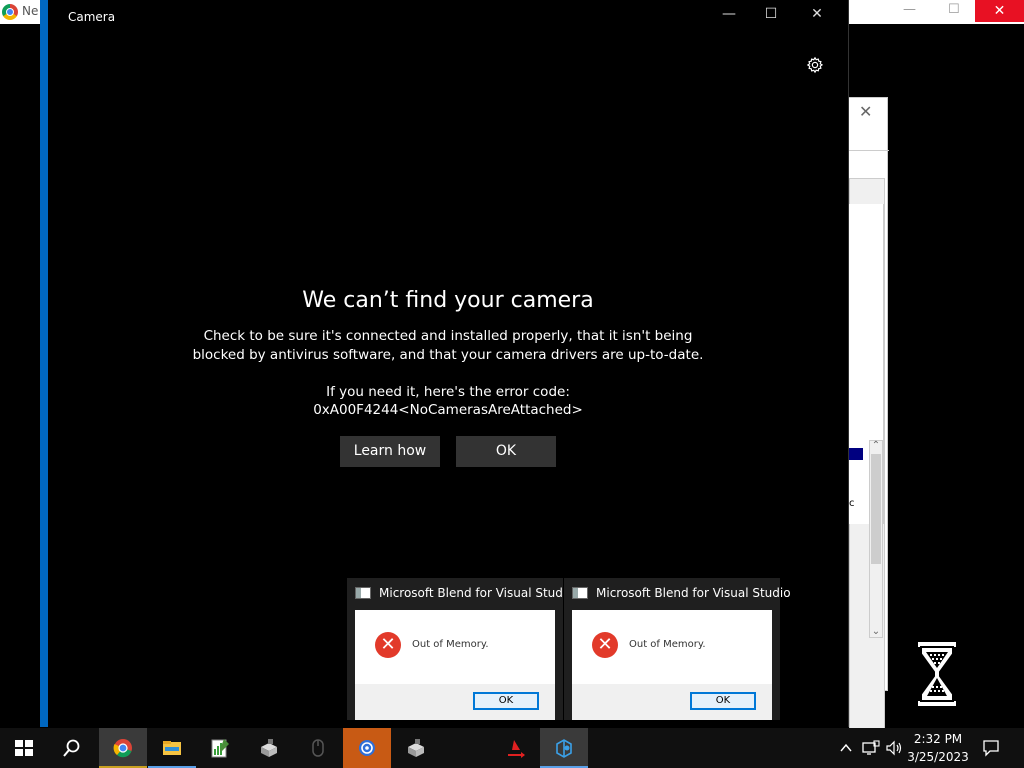 This screenshot has width=1024, height=768. I want to click on scroll-down-icon: ⌄, so click(876, 631).